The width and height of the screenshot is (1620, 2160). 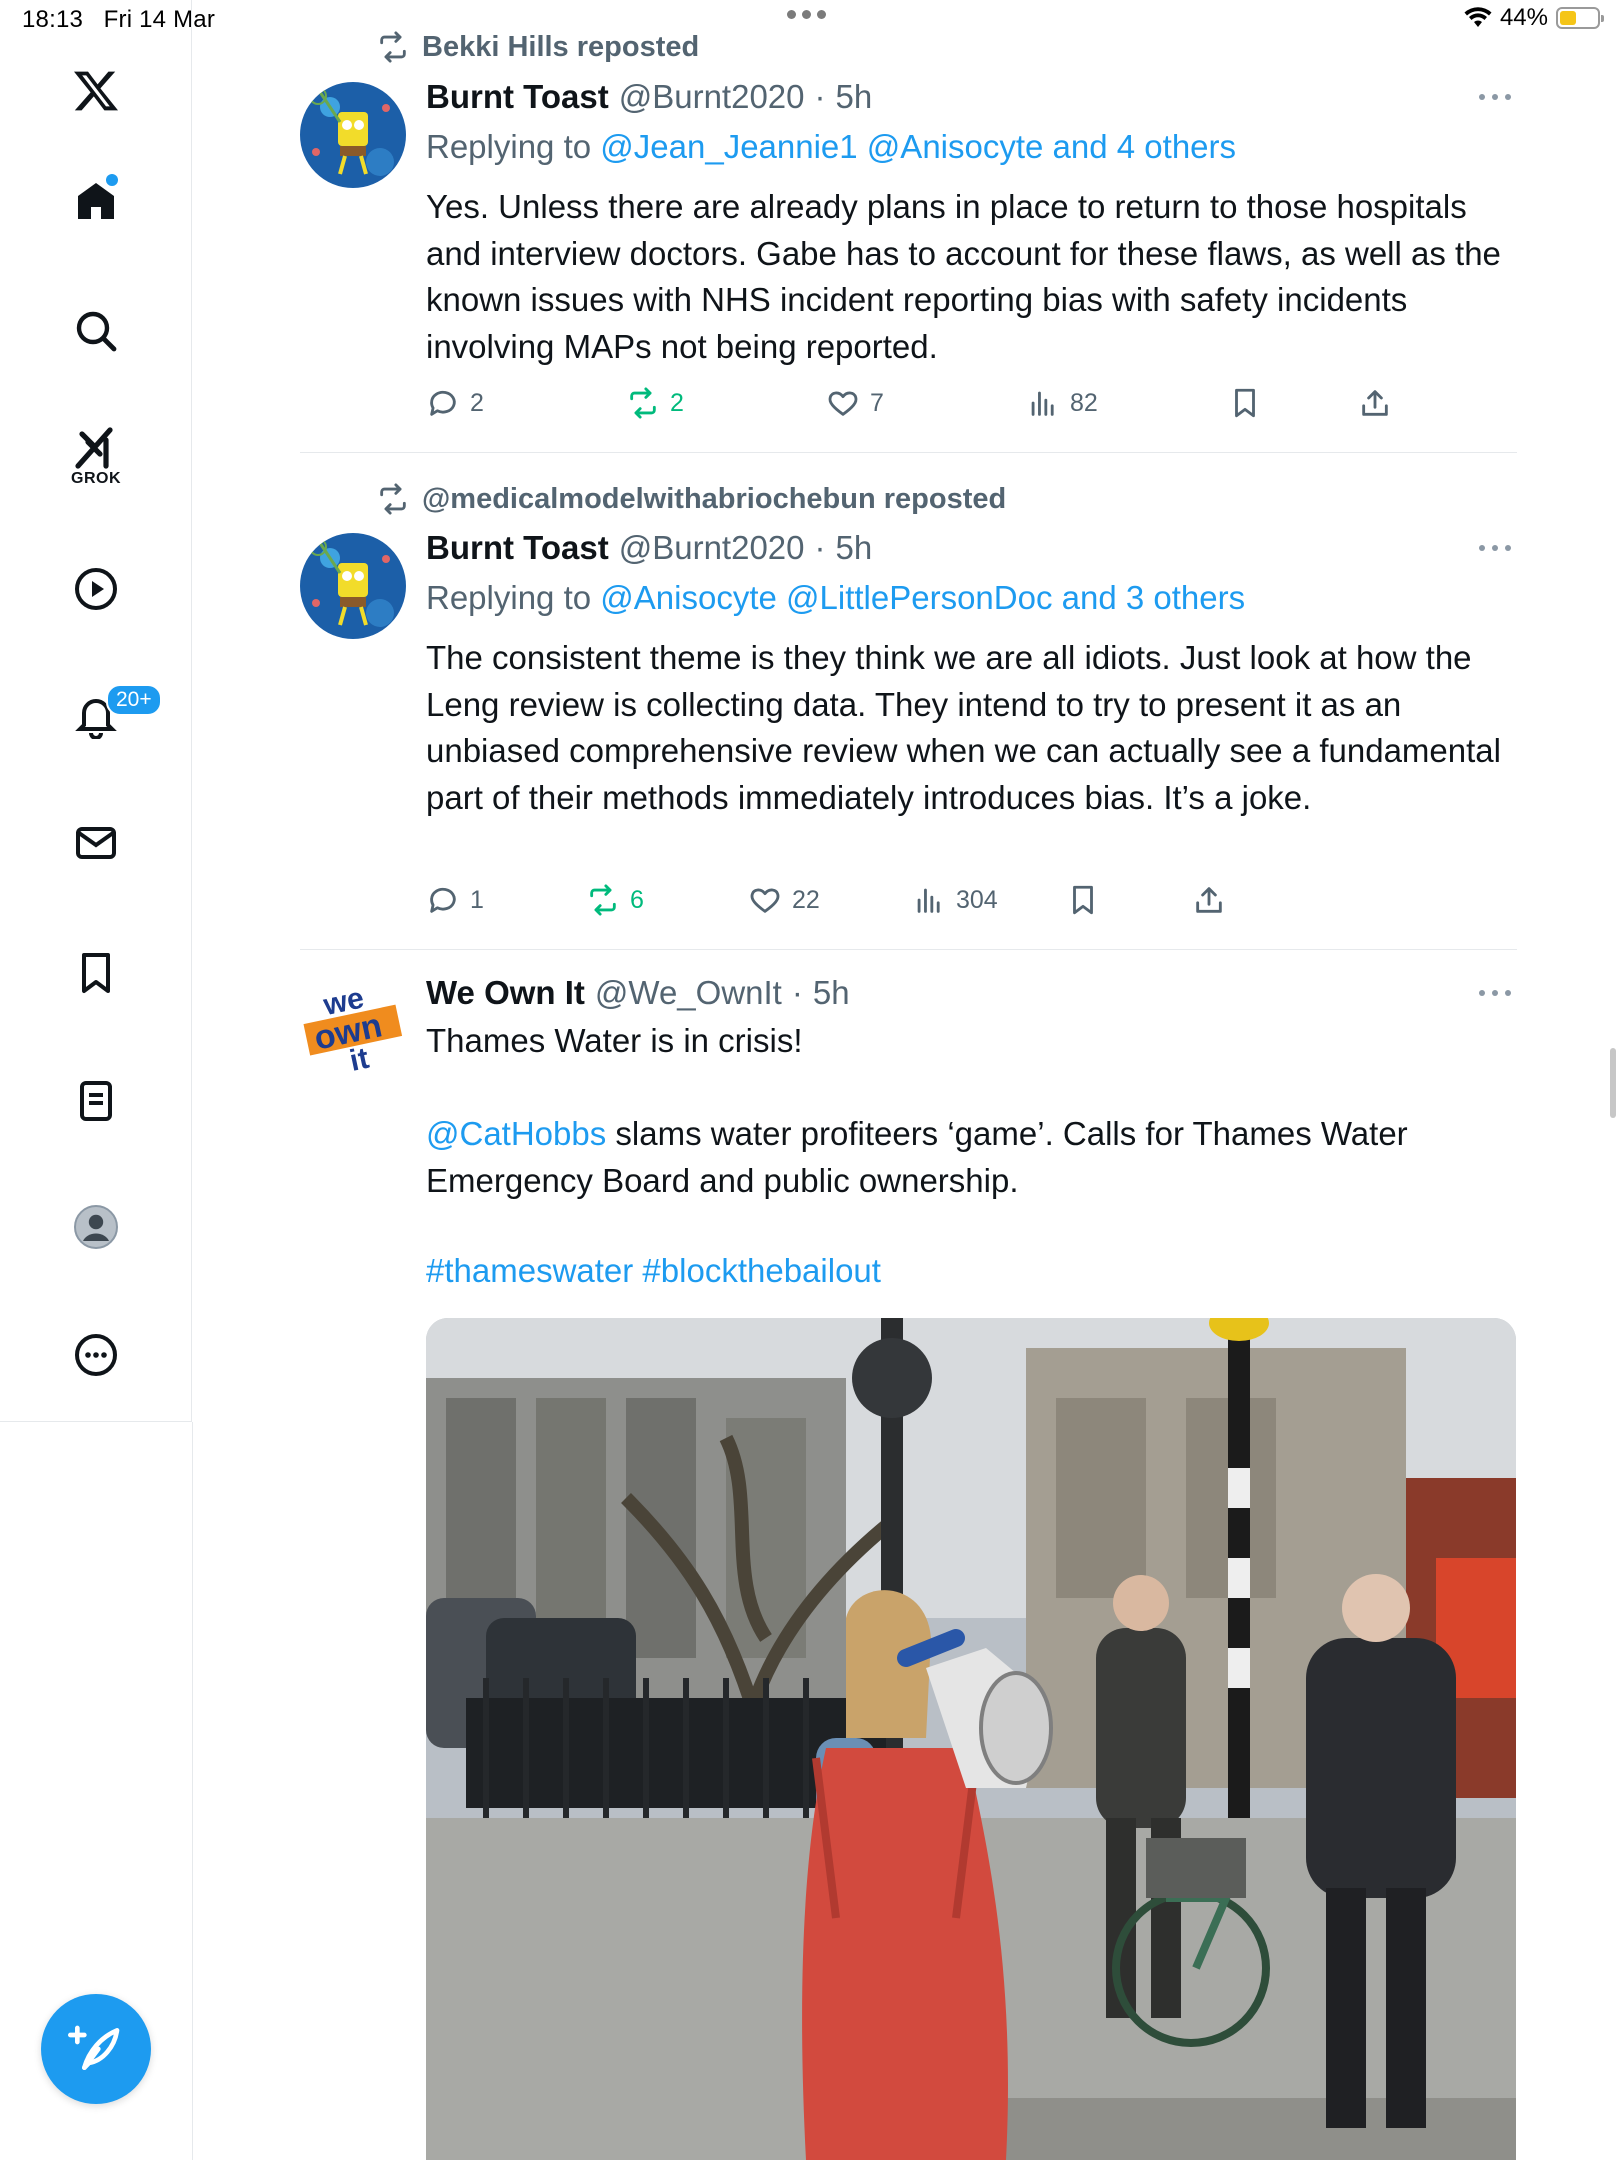 I want to click on reply-button: 2, so click(x=455, y=403).